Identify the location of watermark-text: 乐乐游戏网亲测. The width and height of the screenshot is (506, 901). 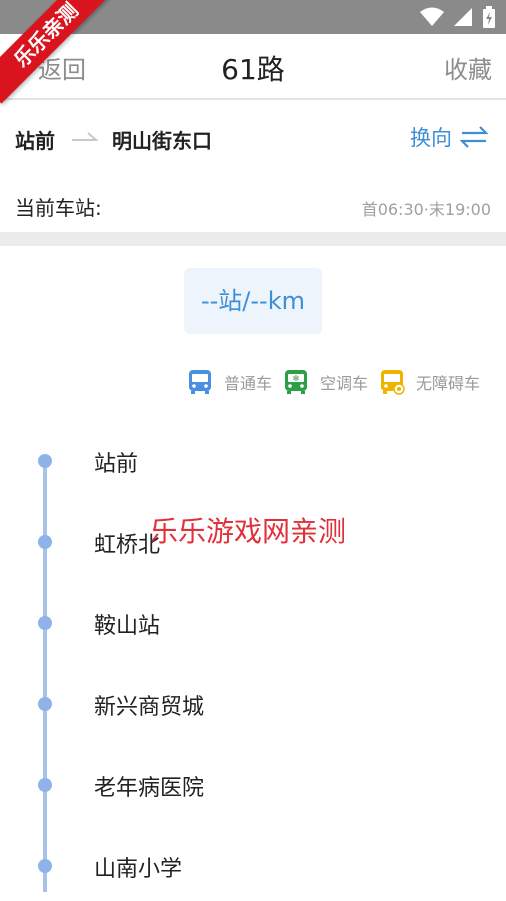
(248, 531).